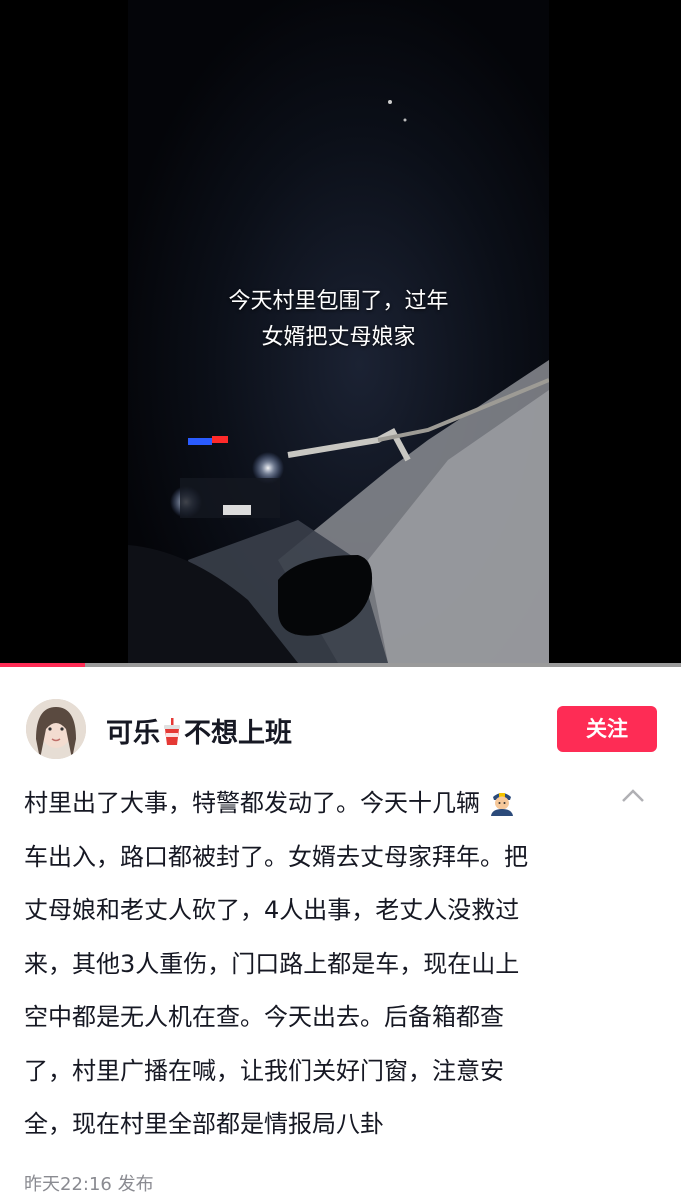 This screenshot has height=1199, width=681. Describe the element at coordinates (133, 733) in the screenshot. I see `author-name-prefix: 可乐` at that location.